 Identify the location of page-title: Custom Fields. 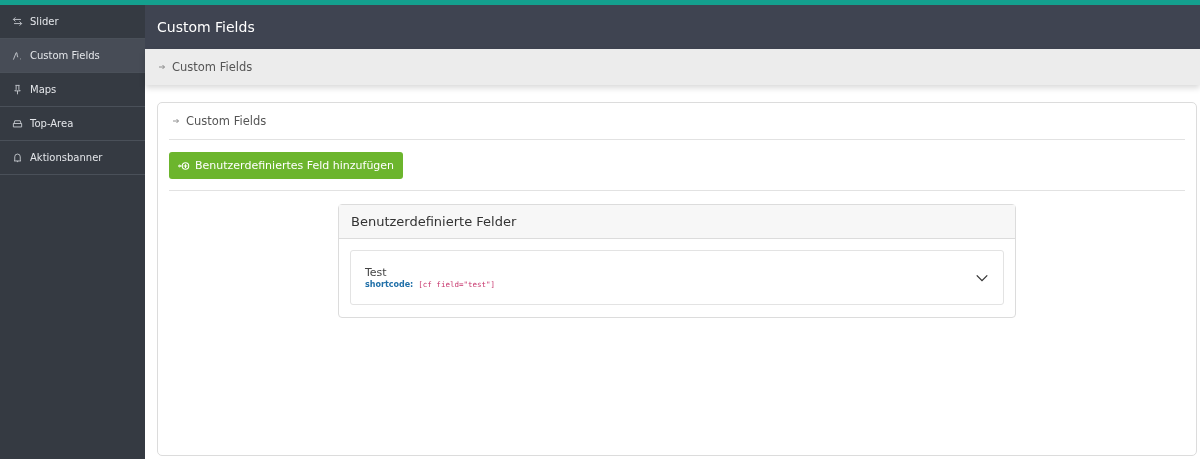
(206, 27).